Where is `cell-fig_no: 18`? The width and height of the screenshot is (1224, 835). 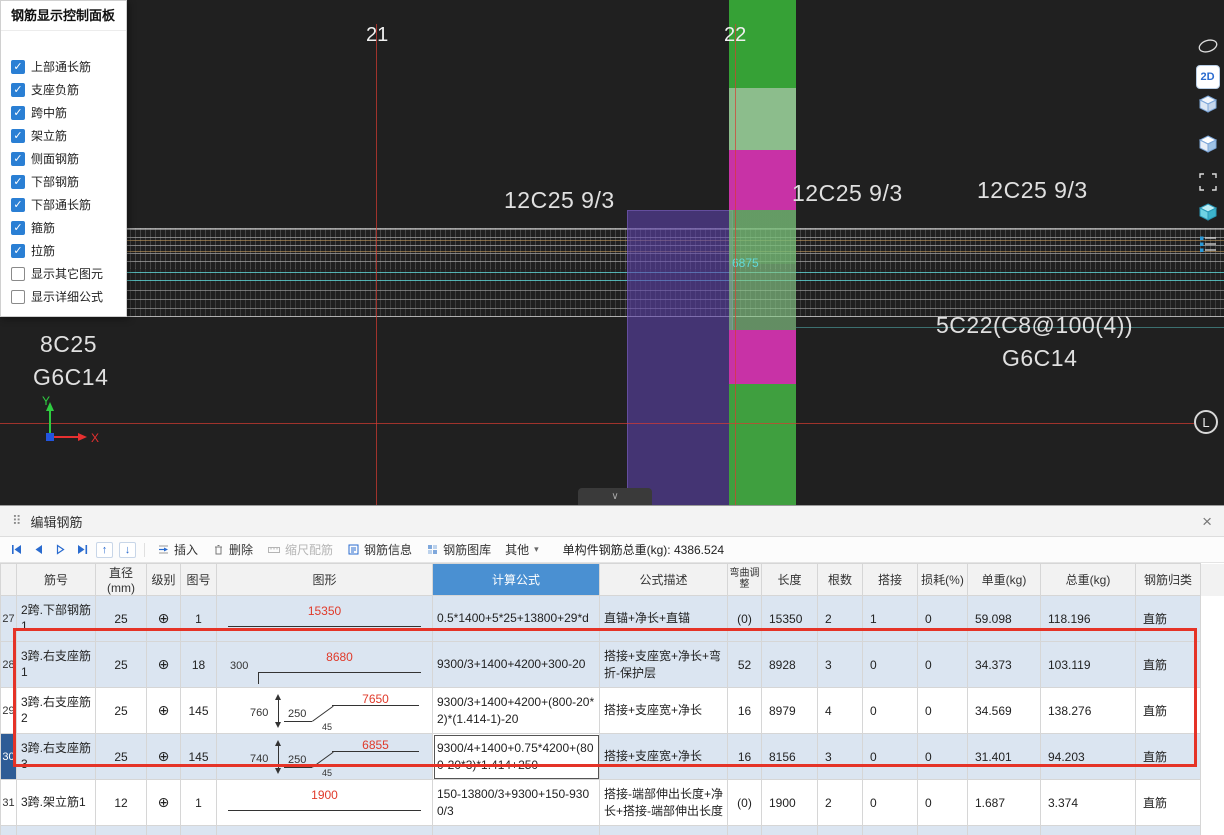
cell-fig_no: 18 is located at coordinates (198, 664).